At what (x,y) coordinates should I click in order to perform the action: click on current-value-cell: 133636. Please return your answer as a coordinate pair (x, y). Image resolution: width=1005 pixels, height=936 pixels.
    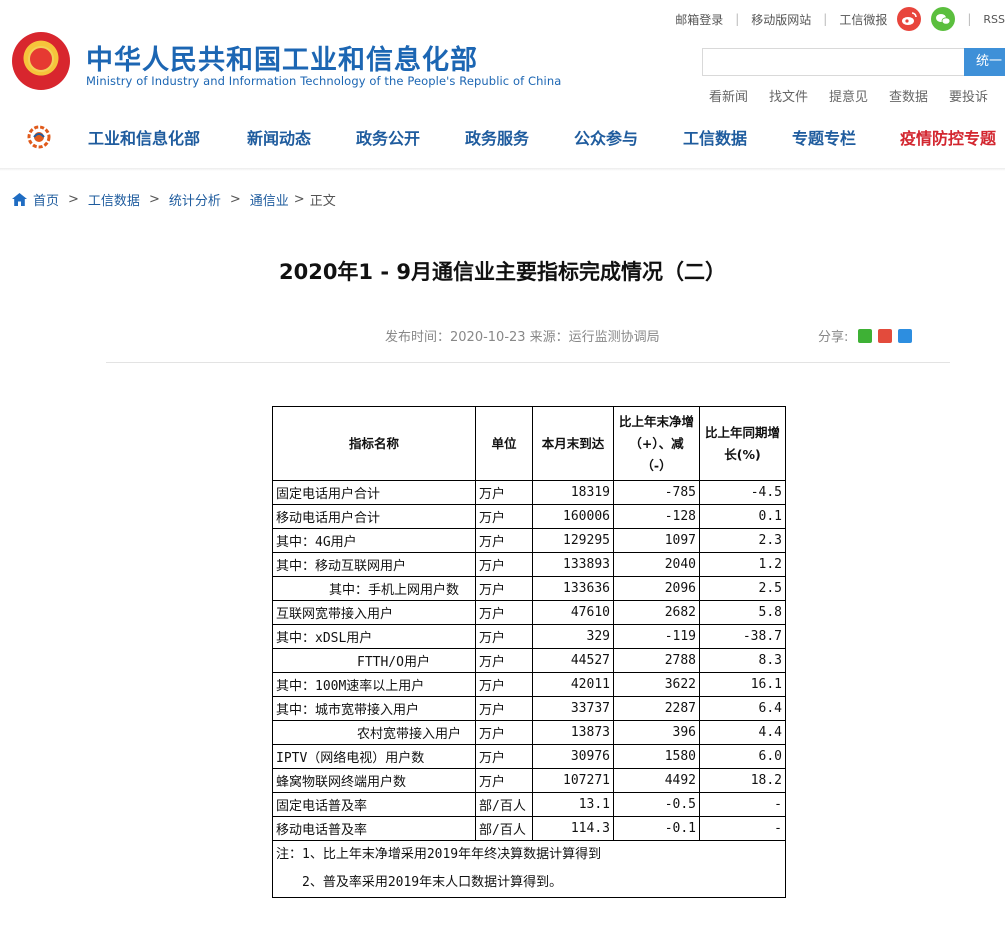
    Looking at the image, I should click on (573, 588).